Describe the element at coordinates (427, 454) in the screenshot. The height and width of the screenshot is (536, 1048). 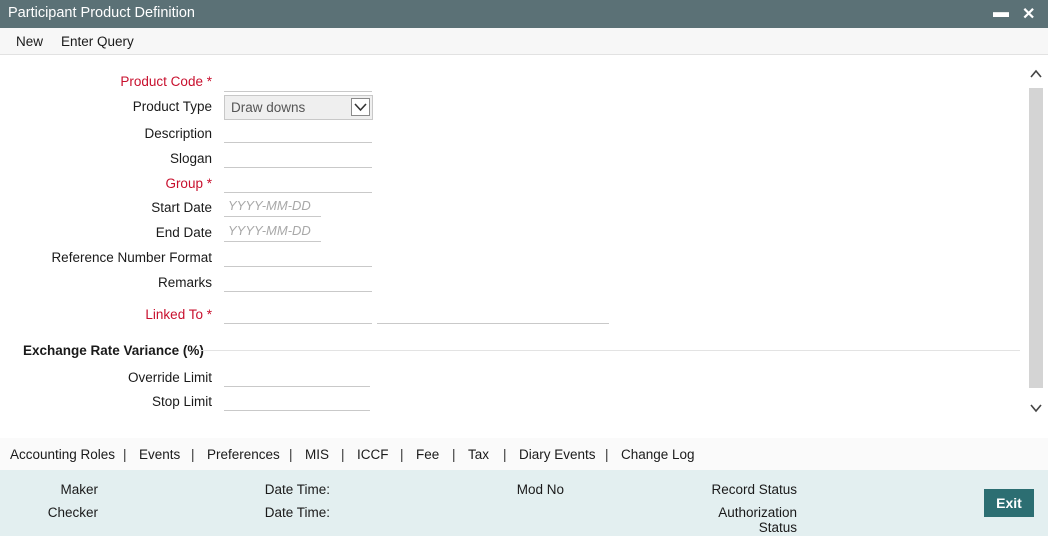
I see `tab-fee: Fee` at that location.